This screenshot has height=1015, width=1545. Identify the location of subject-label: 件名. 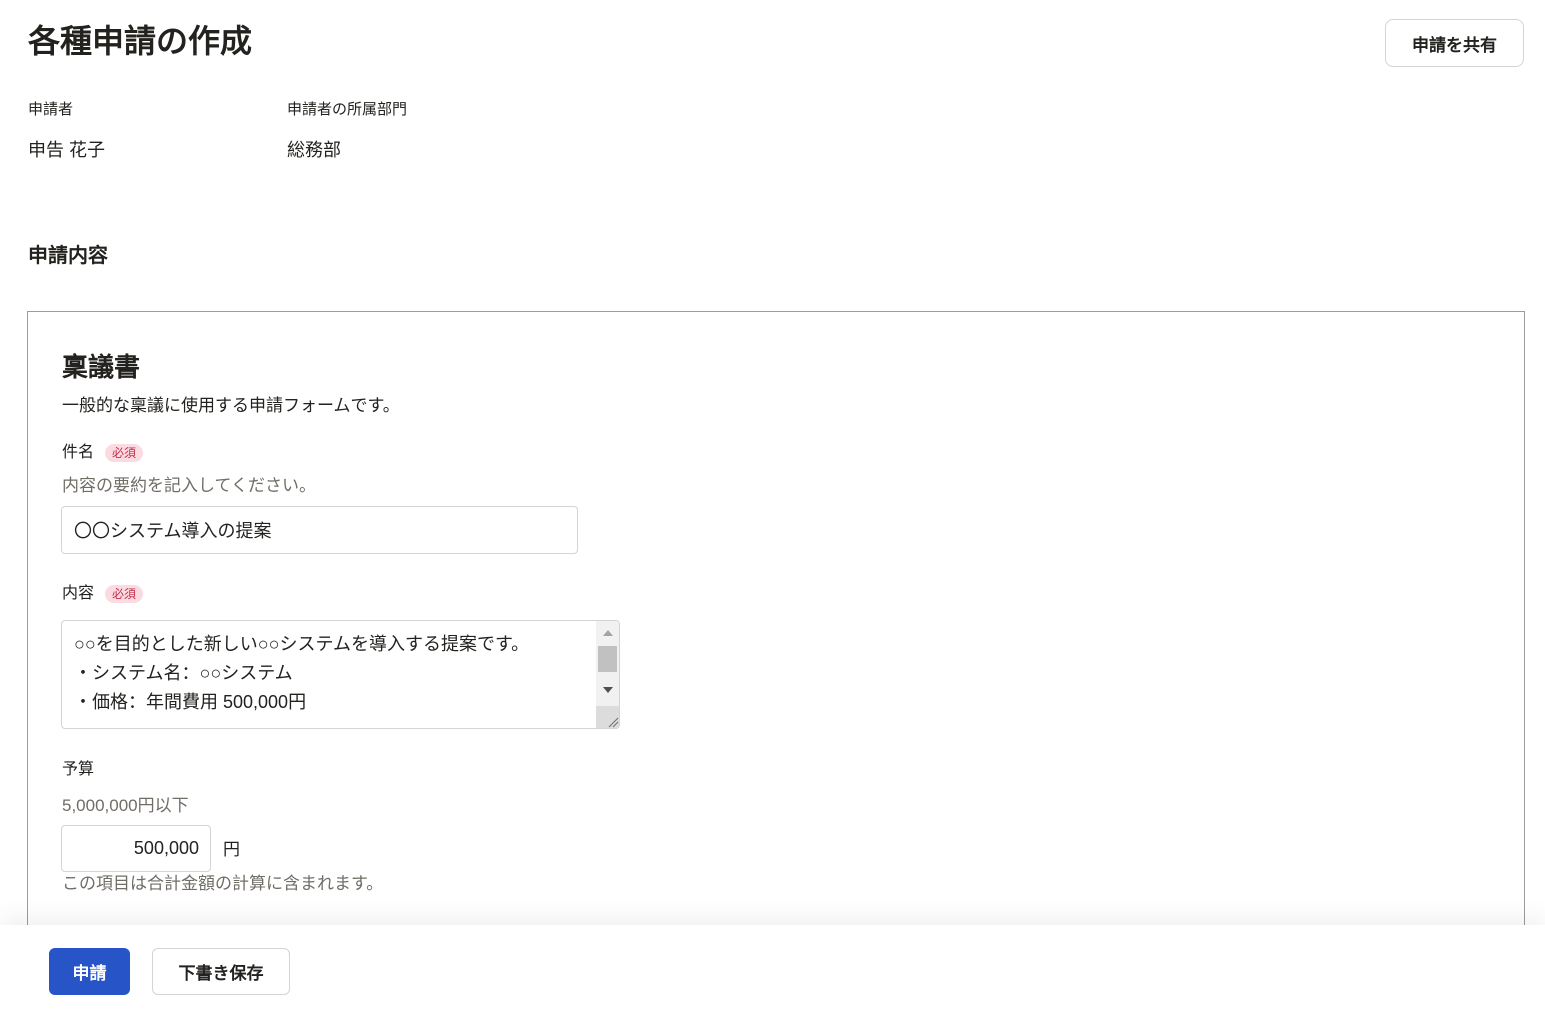
(78, 452).